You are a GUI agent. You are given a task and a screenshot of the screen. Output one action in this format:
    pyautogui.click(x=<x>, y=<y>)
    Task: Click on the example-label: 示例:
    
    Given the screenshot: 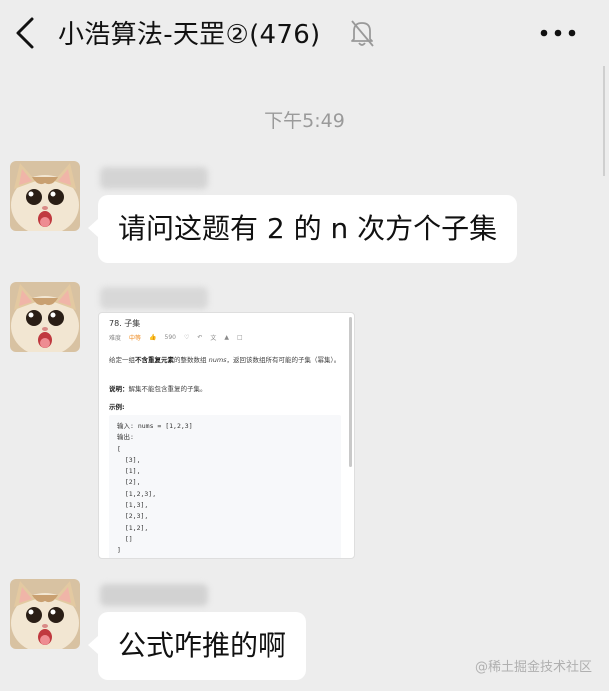 What is the action you would take?
    pyautogui.click(x=117, y=407)
    